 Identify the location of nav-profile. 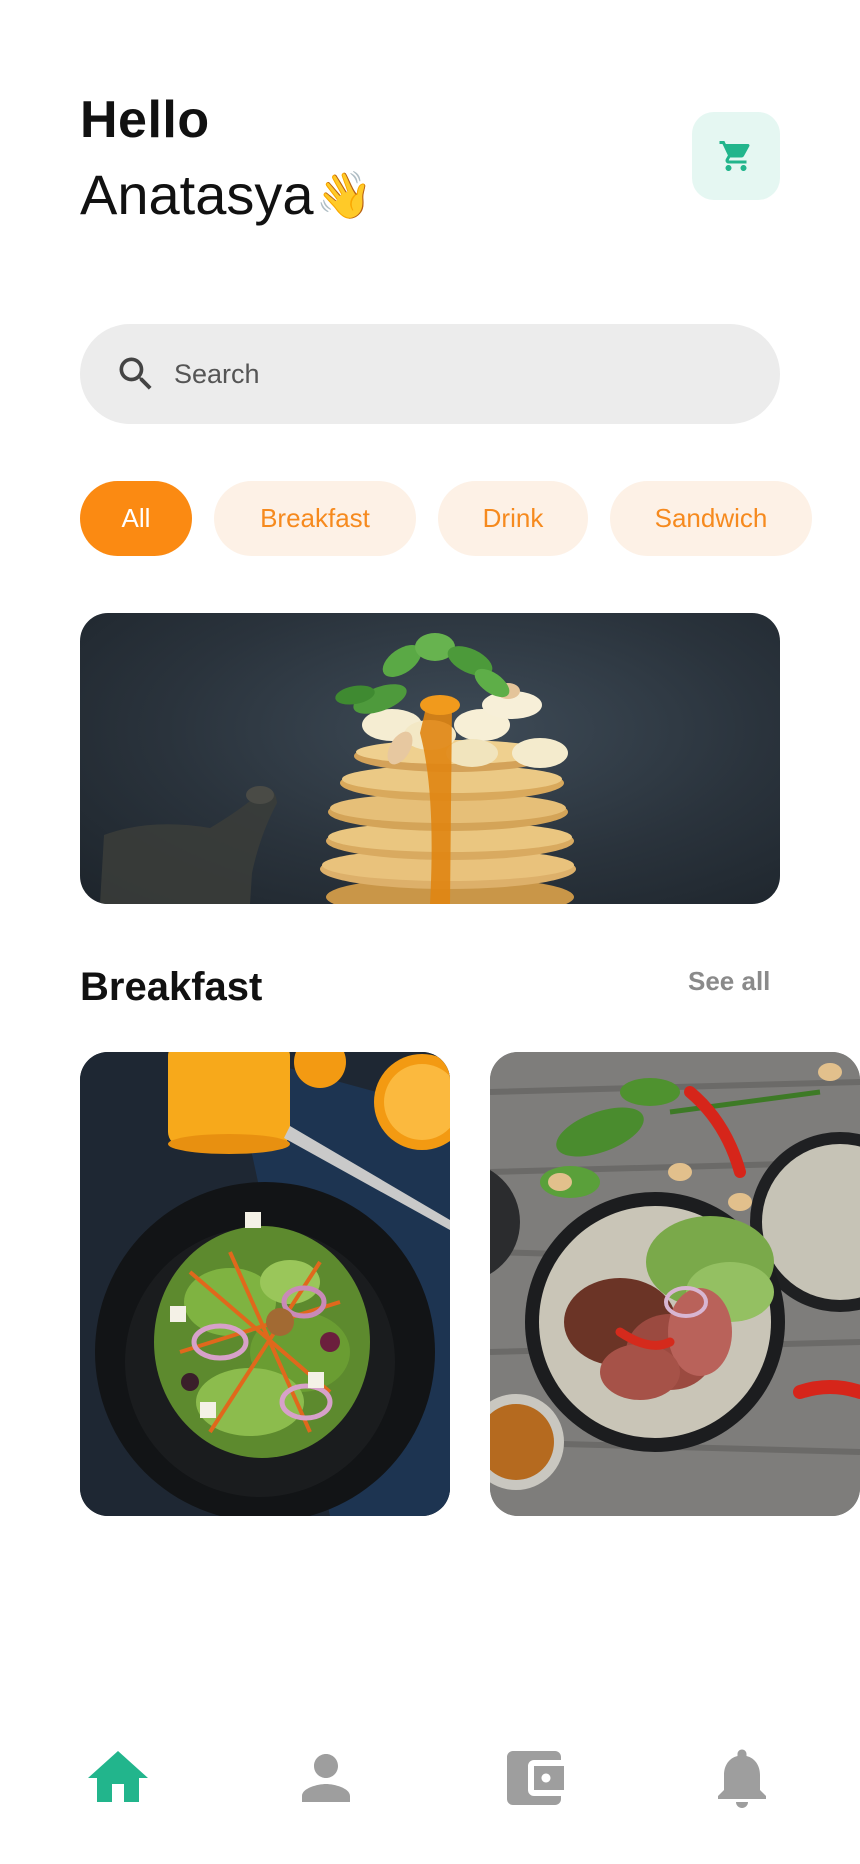
(326, 1778).